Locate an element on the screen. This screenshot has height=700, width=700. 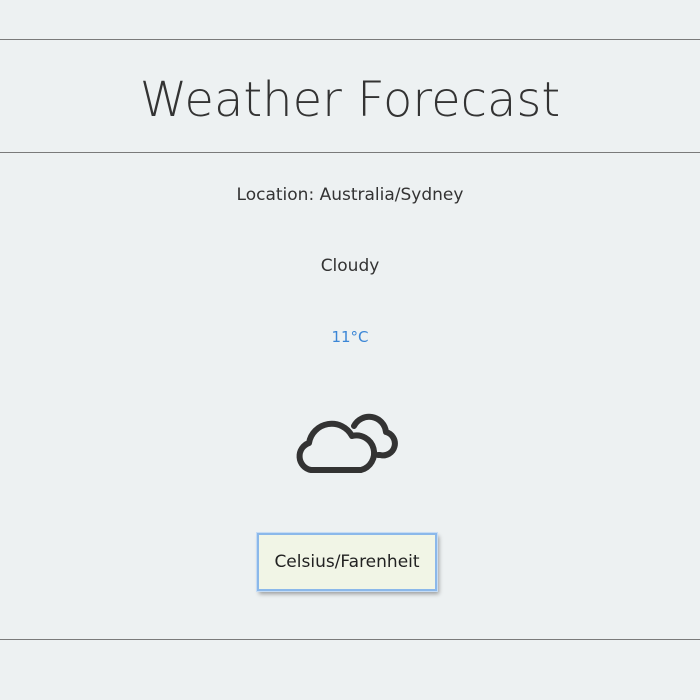
page-title: Weather Forecast is located at coordinates (350, 100).